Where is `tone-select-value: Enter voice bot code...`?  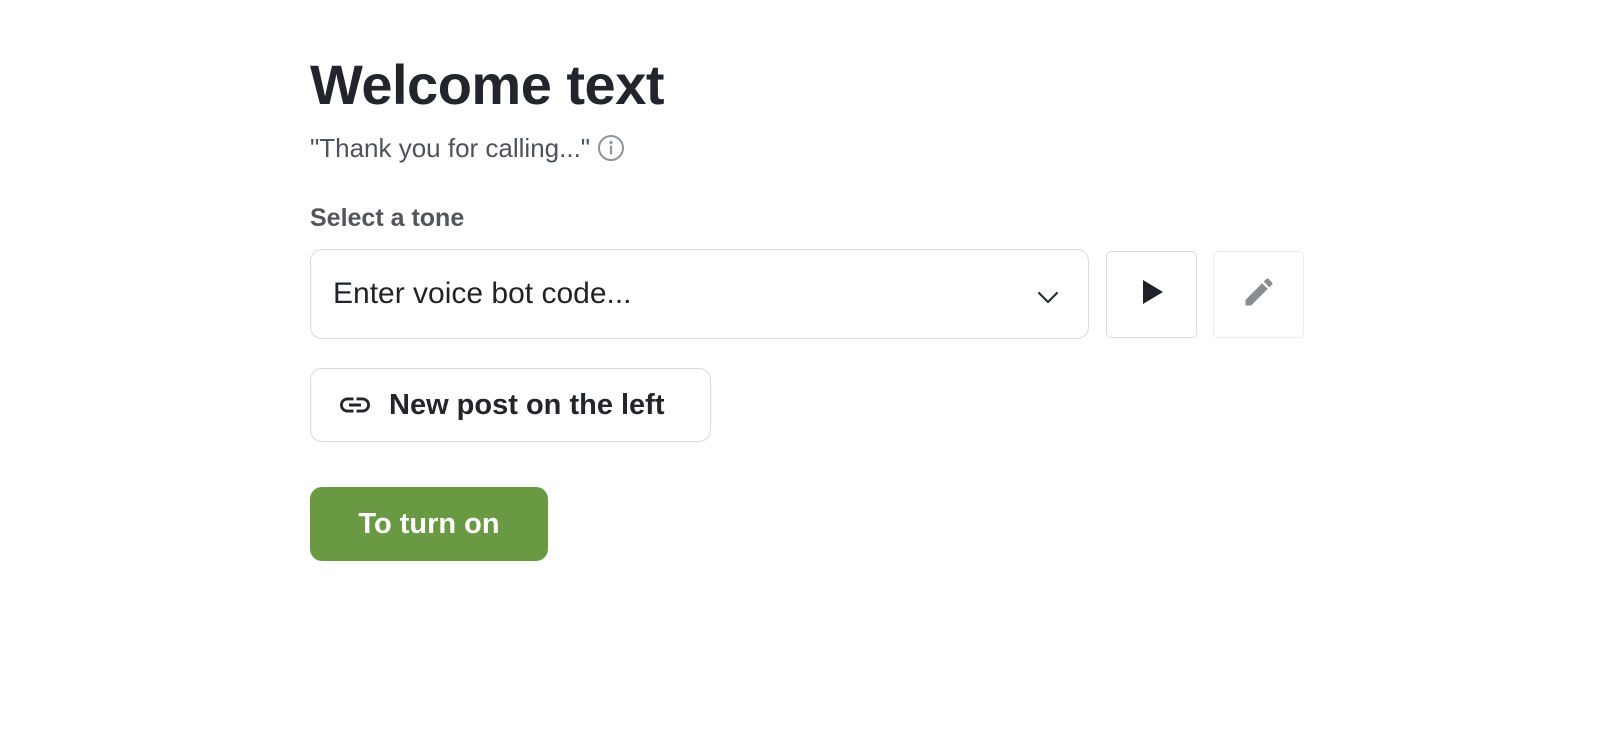
tone-select-value: Enter voice bot code... is located at coordinates (482, 293).